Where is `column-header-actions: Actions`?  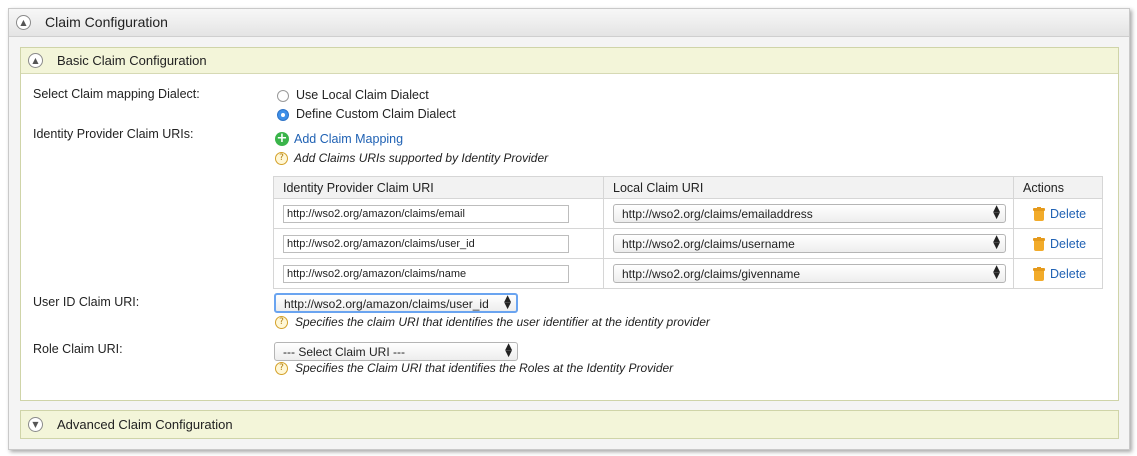 column-header-actions: Actions is located at coordinates (1058, 187).